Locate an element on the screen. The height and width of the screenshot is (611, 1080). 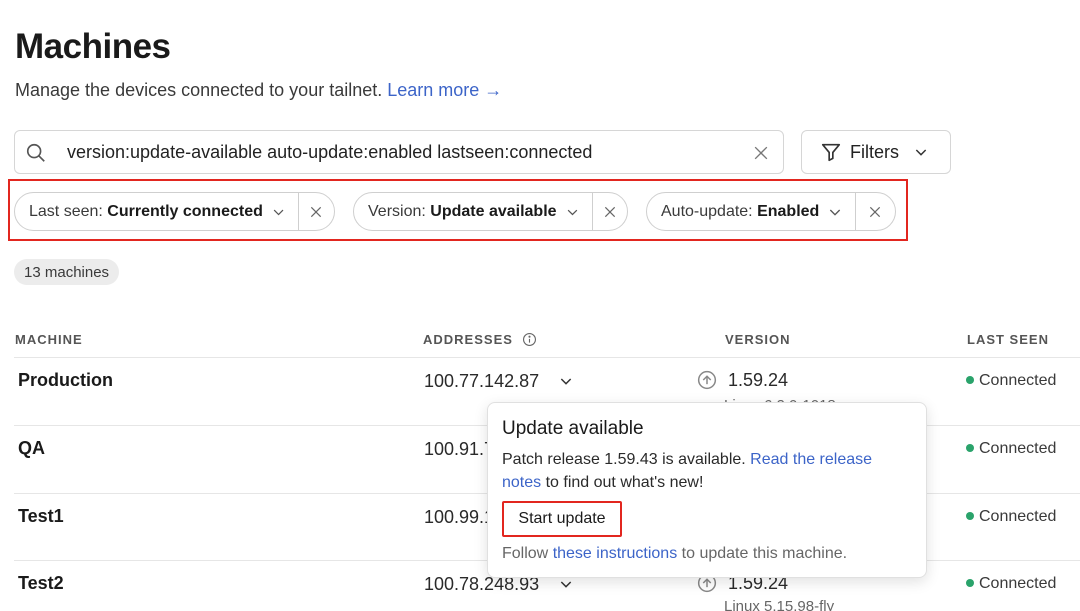
column-header-last-seen: LAST SEEN is located at coordinates (1008, 339).